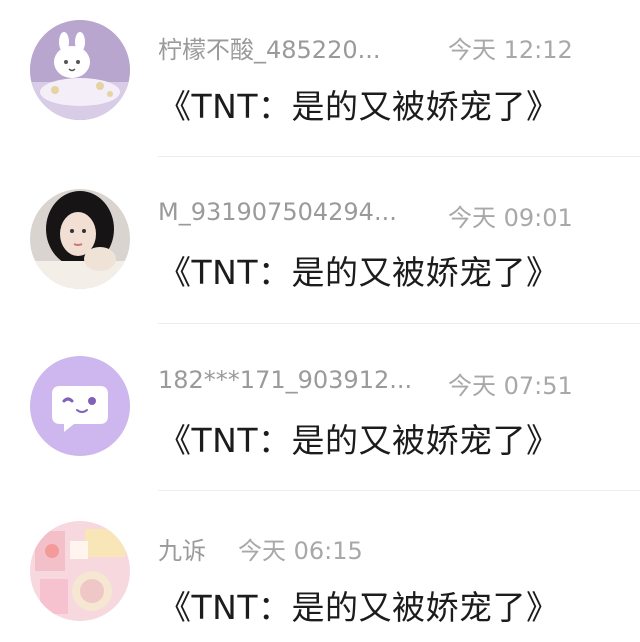  I want to click on message-time: 今天 06:15, so click(300, 551).